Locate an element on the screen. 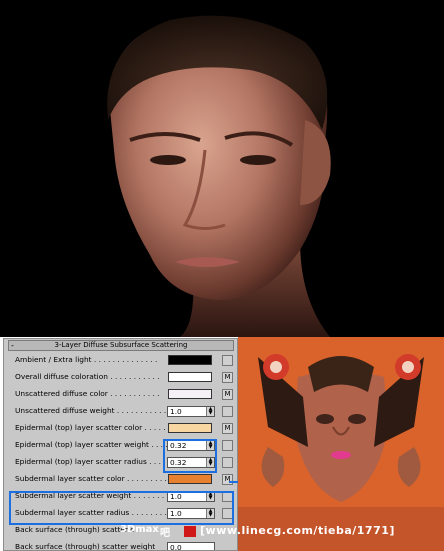 This screenshot has height=551, width=444. epidermal-highlight-box is located at coordinates (190, 456).